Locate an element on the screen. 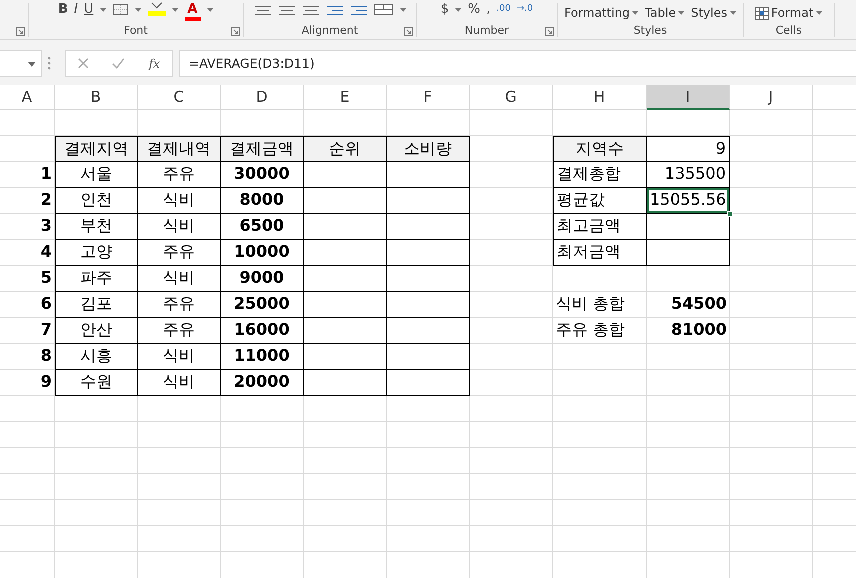 Image resolution: width=856 pixels, height=581 pixels. group-label: Styles is located at coordinates (651, 31).